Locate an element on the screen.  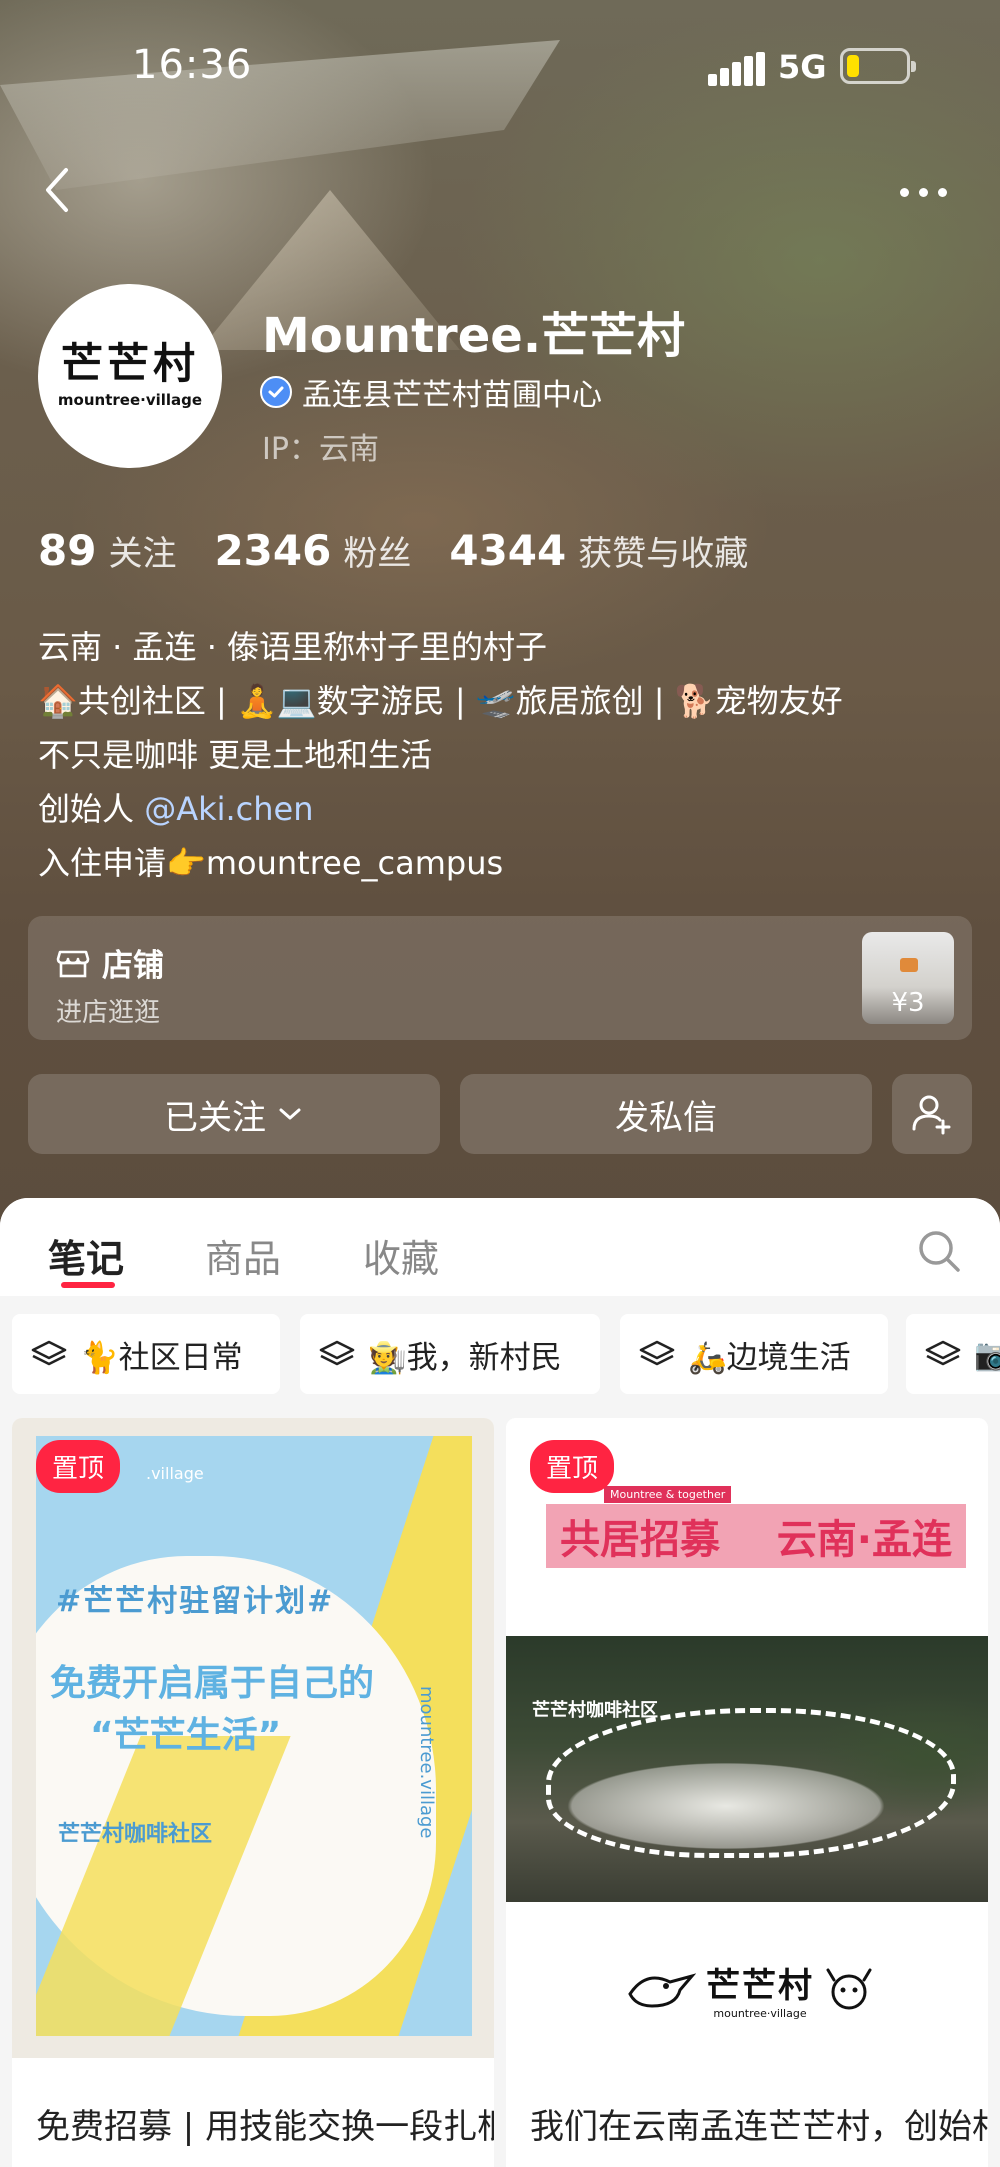
tab-products: 商品 is located at coordinates (243, 1255).